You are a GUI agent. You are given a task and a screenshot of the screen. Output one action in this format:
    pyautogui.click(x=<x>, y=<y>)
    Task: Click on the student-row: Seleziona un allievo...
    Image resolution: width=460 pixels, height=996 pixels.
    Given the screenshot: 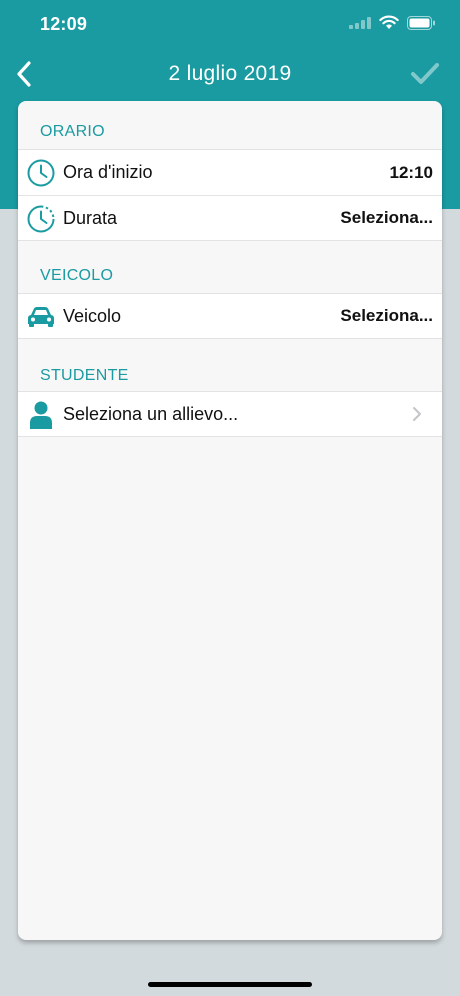 What is the action you would take?
    pyautogui.click(x=230, y=414)
    